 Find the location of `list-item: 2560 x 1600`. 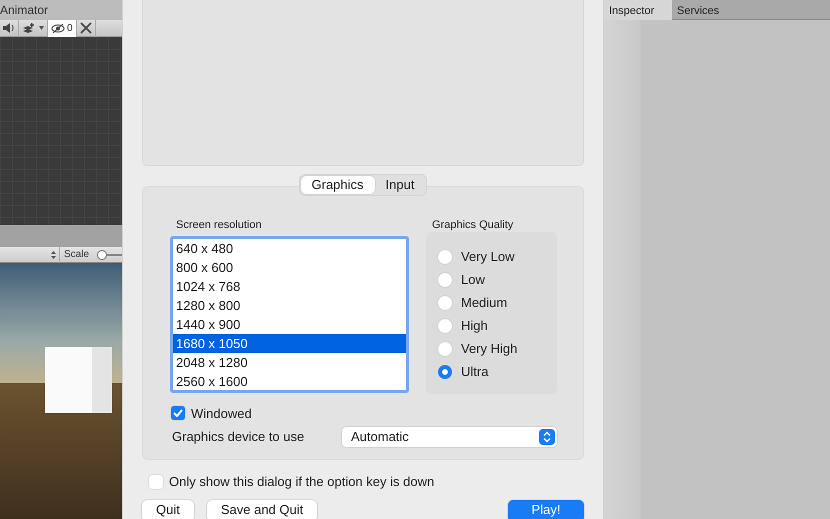

list-item: 2560 x 1600 is located at coordinates (289, 381).